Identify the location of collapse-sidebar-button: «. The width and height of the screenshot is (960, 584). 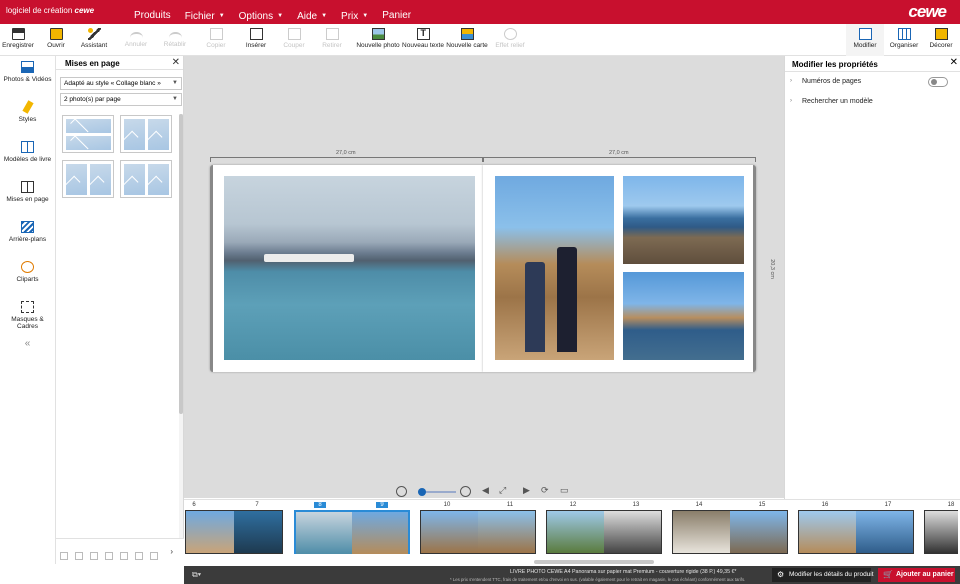
(27, 343).